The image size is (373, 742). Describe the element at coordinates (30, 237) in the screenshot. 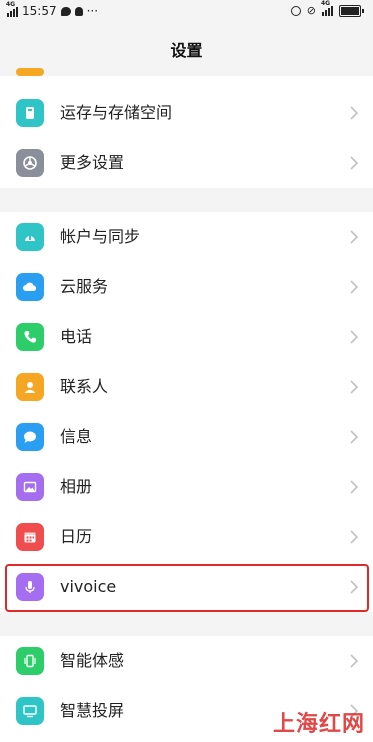

I see `account-sync-icon` at that location.